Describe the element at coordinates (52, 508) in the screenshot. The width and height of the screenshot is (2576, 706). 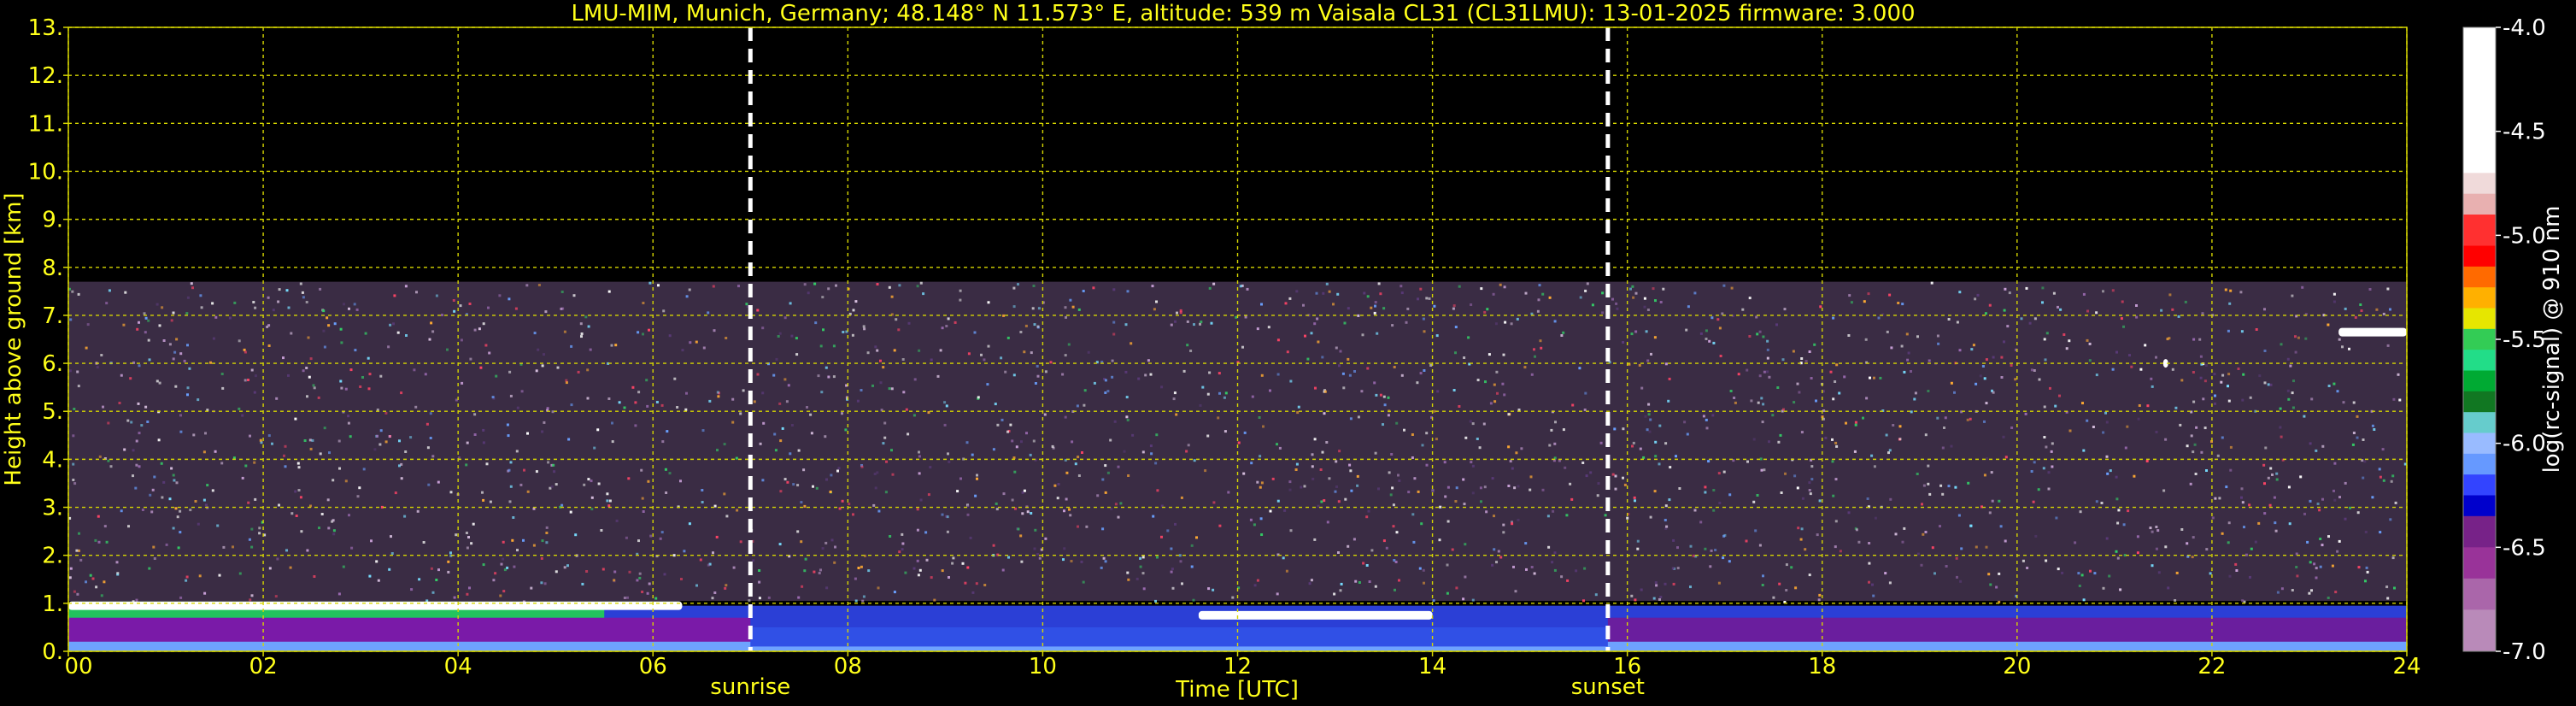
I see `y-tick-label: 3.` at that location.